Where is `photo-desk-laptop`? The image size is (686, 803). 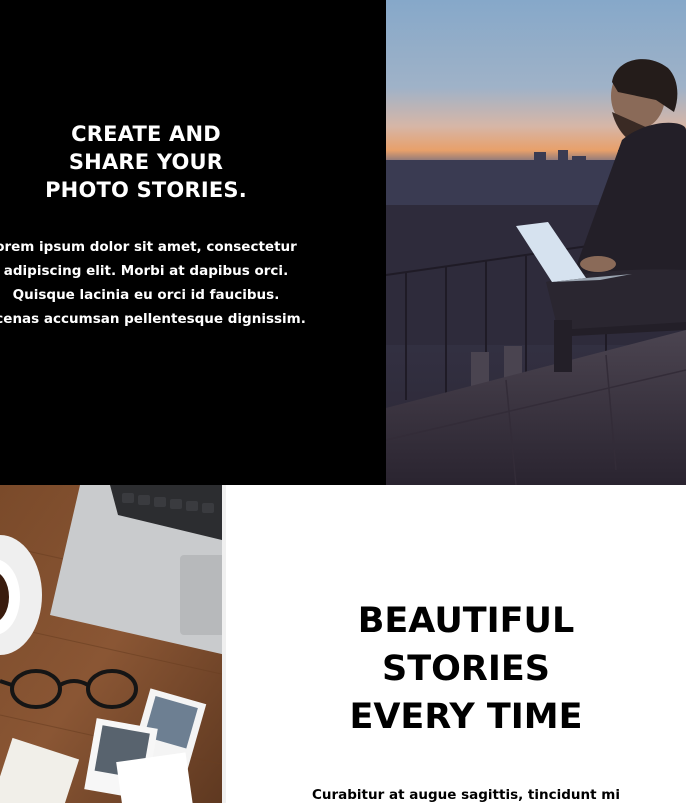
photo-desk-laptop is located at coordinates (113, 644).